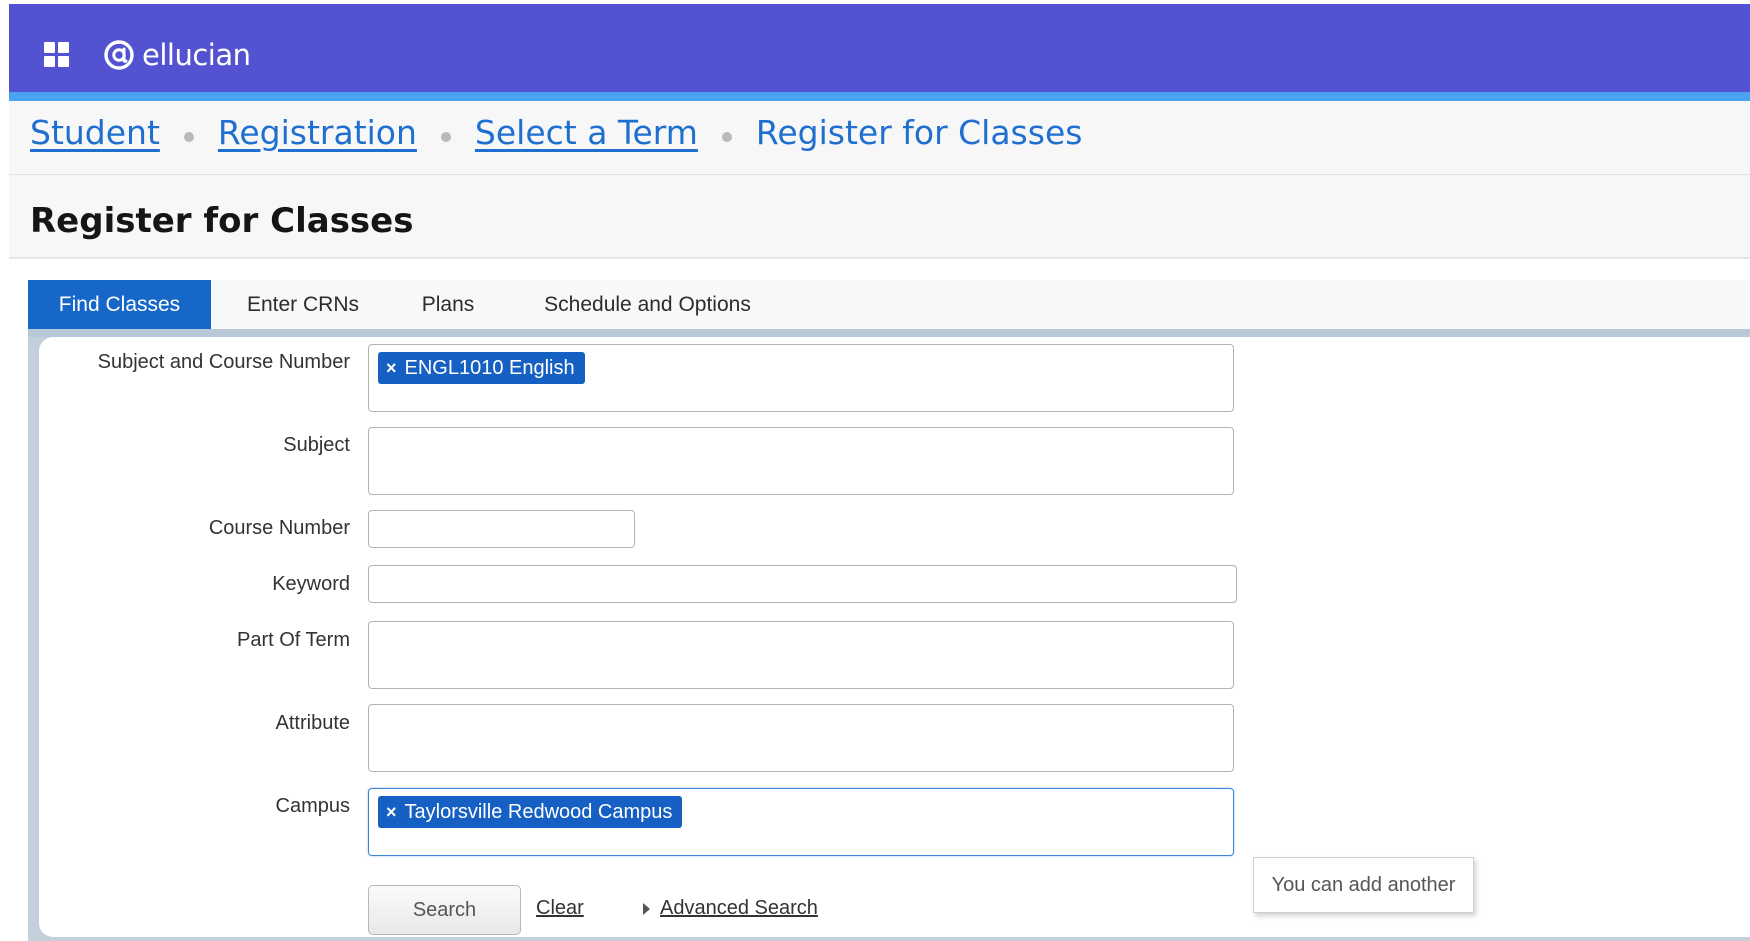  I want to click on page-title-bar: Register for Classes, so click(879, 217).